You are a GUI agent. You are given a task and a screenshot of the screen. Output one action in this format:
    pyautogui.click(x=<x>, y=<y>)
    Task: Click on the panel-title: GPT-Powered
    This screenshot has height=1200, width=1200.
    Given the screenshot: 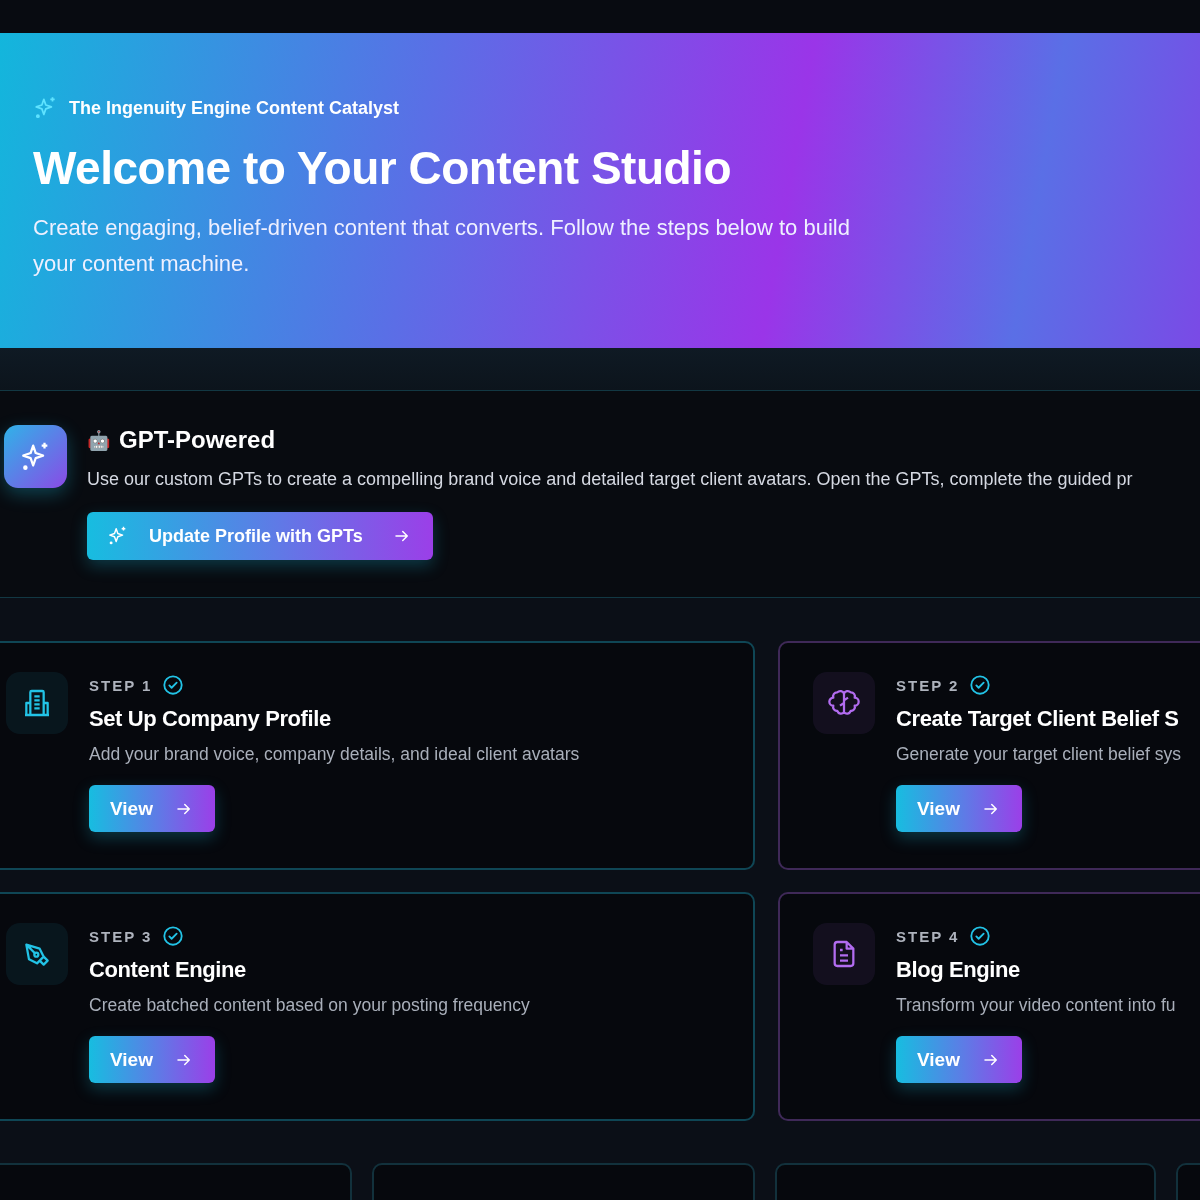 What is the action you would take?
    pyautogui.click(x=197, y=440)
    